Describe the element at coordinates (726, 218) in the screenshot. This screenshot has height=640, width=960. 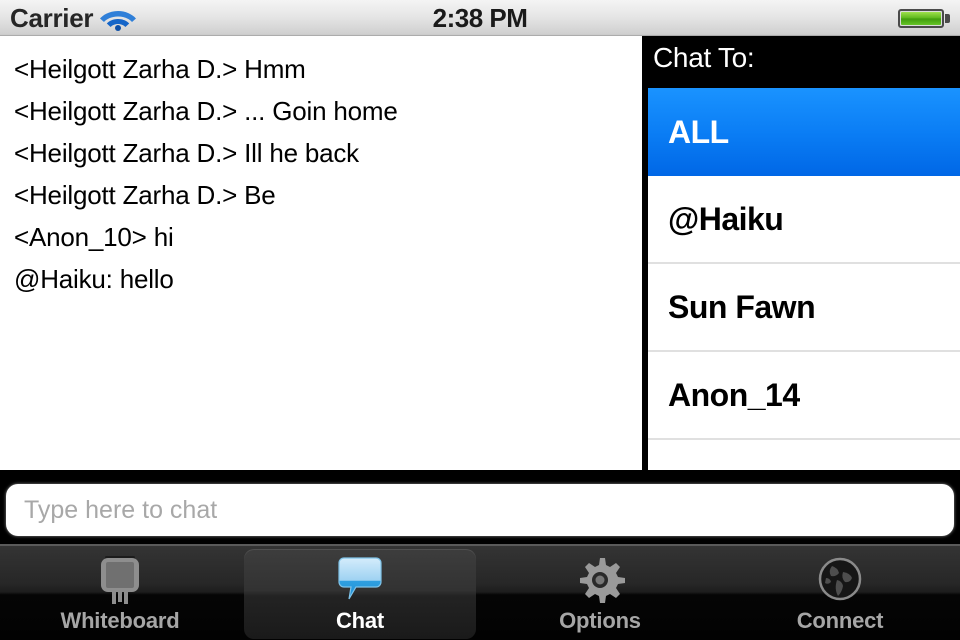
I see `recipient-label: @Haiku` at that location.